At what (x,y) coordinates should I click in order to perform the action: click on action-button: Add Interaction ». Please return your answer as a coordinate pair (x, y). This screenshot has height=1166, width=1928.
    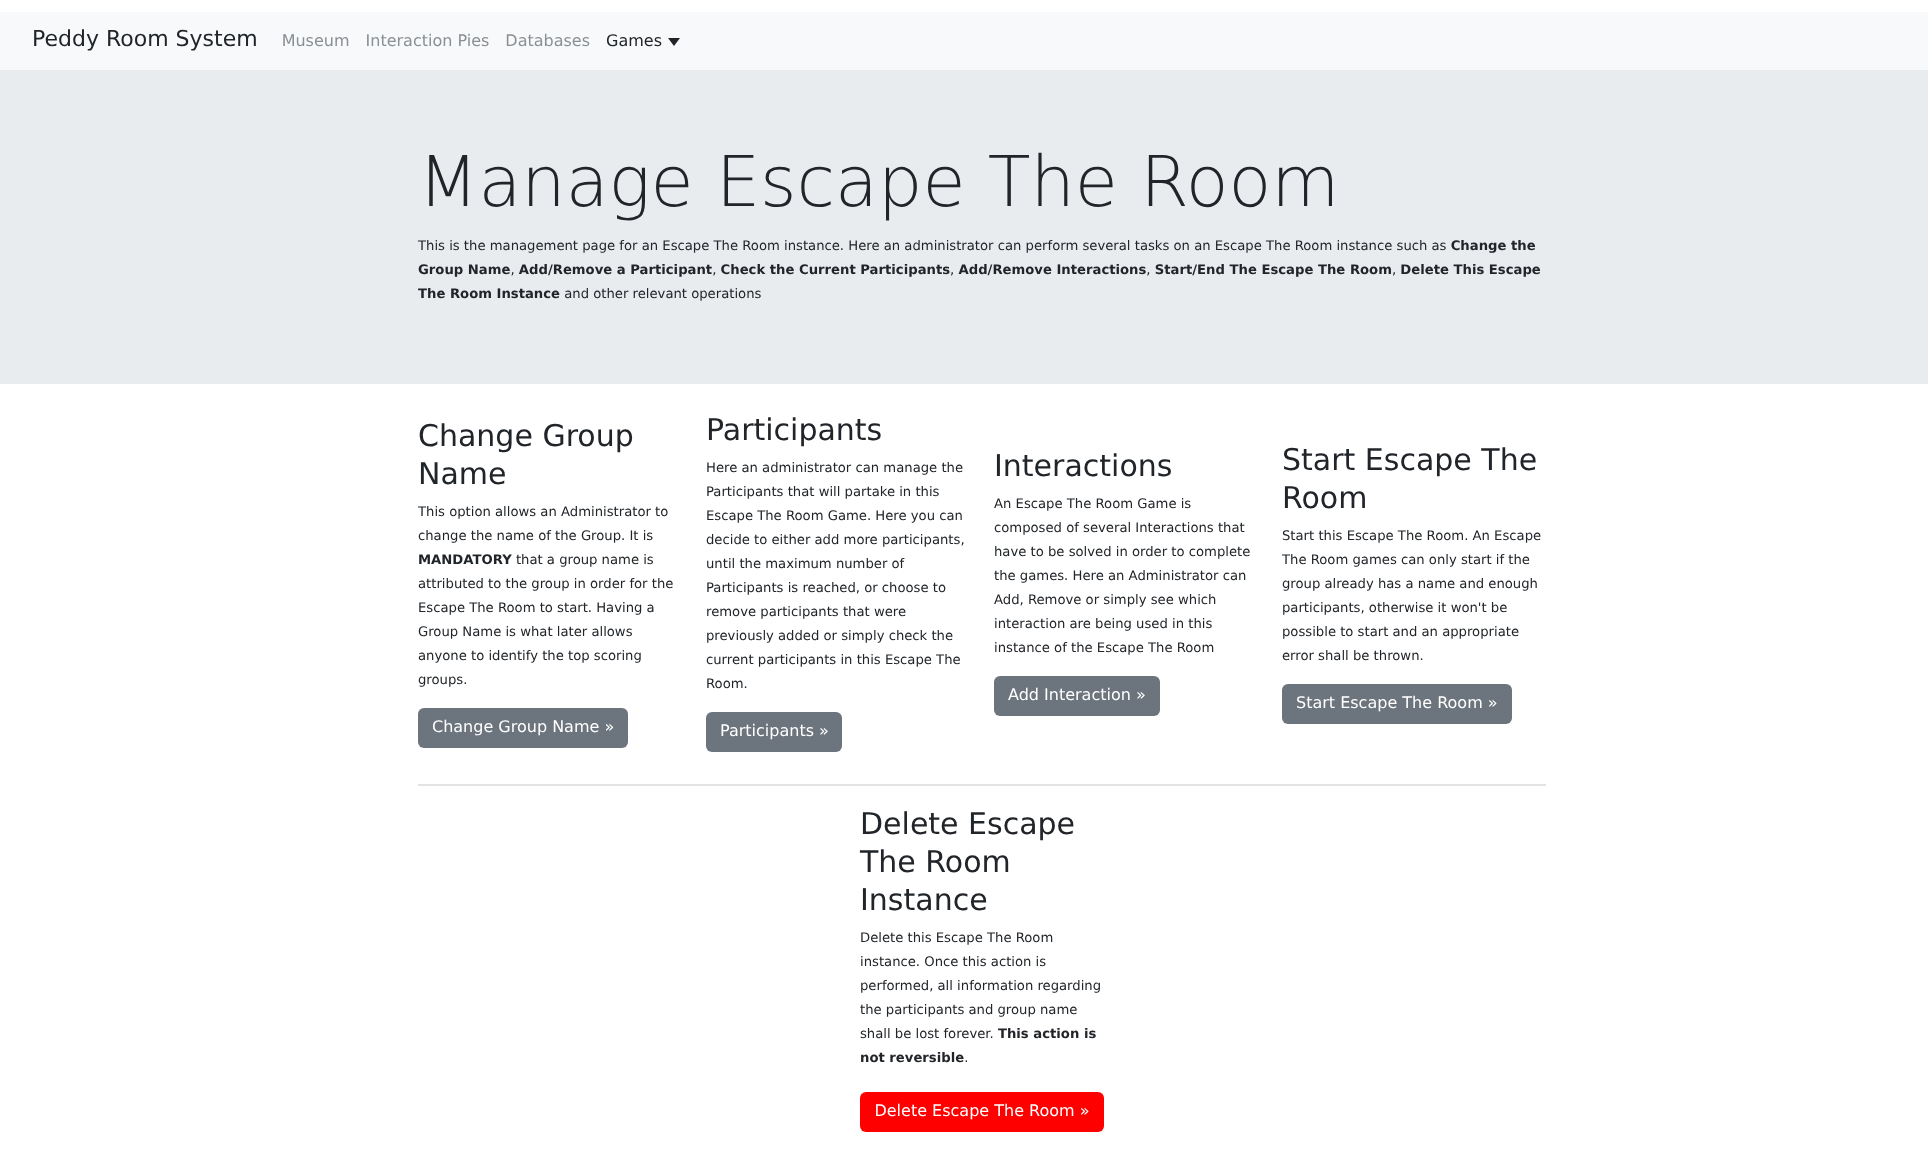
    Looking at the image, I should click on (1077, 696).